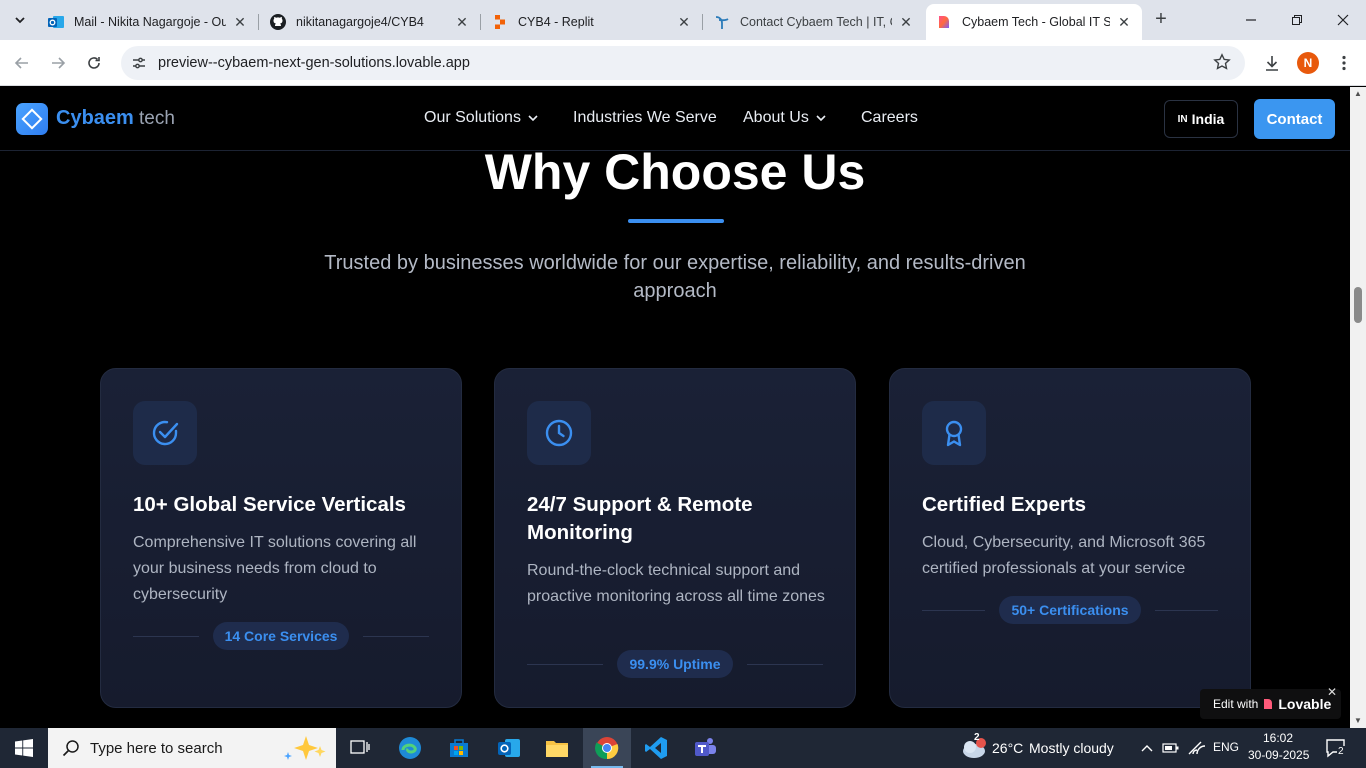 This screenshot has width=1366, height=768. I want to click on country-selector: IN India, so click(1201, 119).